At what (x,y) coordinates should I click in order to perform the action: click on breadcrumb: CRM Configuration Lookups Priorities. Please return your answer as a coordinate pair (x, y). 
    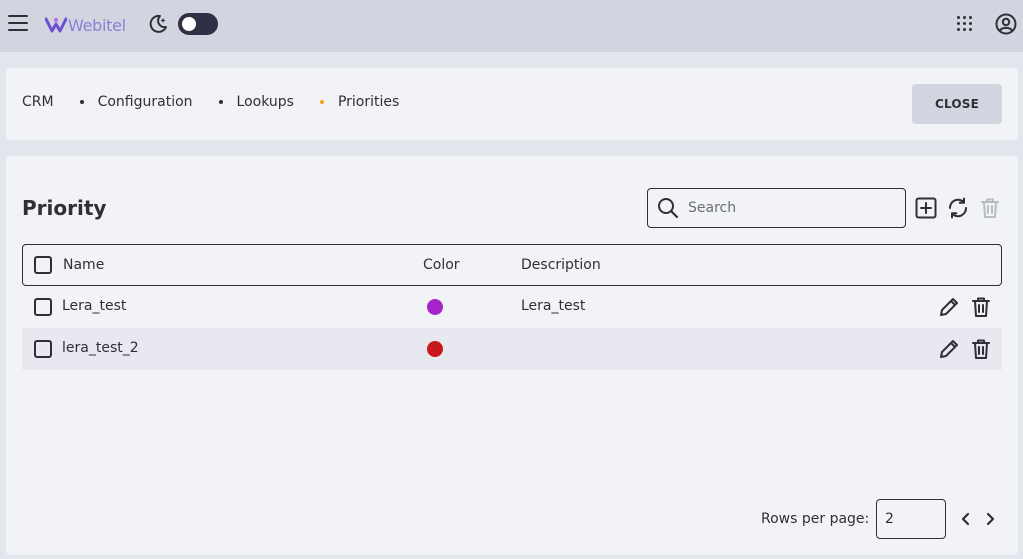
    Looking at the image, I should click on (210, 102).